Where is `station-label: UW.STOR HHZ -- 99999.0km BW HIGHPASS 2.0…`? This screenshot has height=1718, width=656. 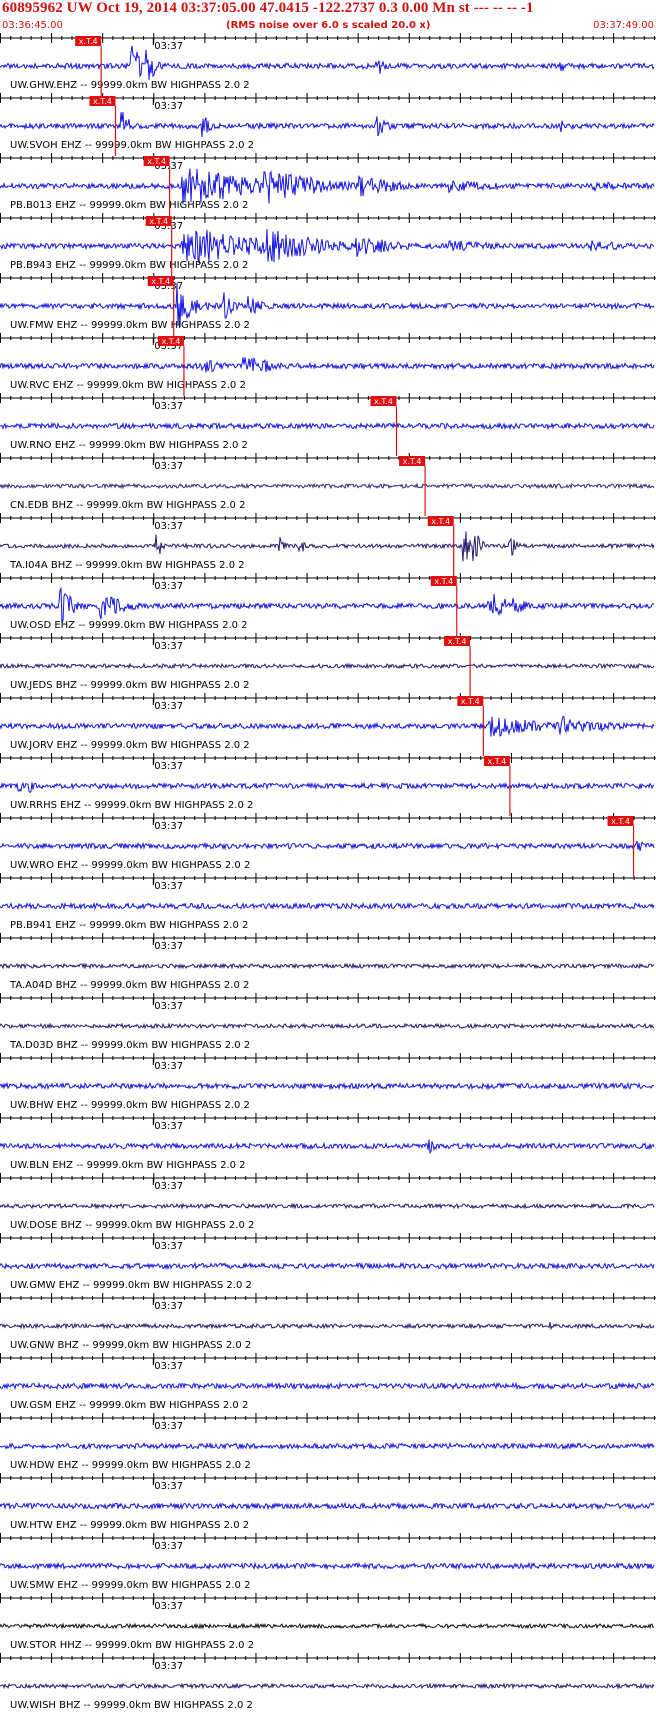
station-label: UW.STOR HHZ -- 99999.0km BW HIGHPASS 2.0… is located at coordinates (132, 1645).